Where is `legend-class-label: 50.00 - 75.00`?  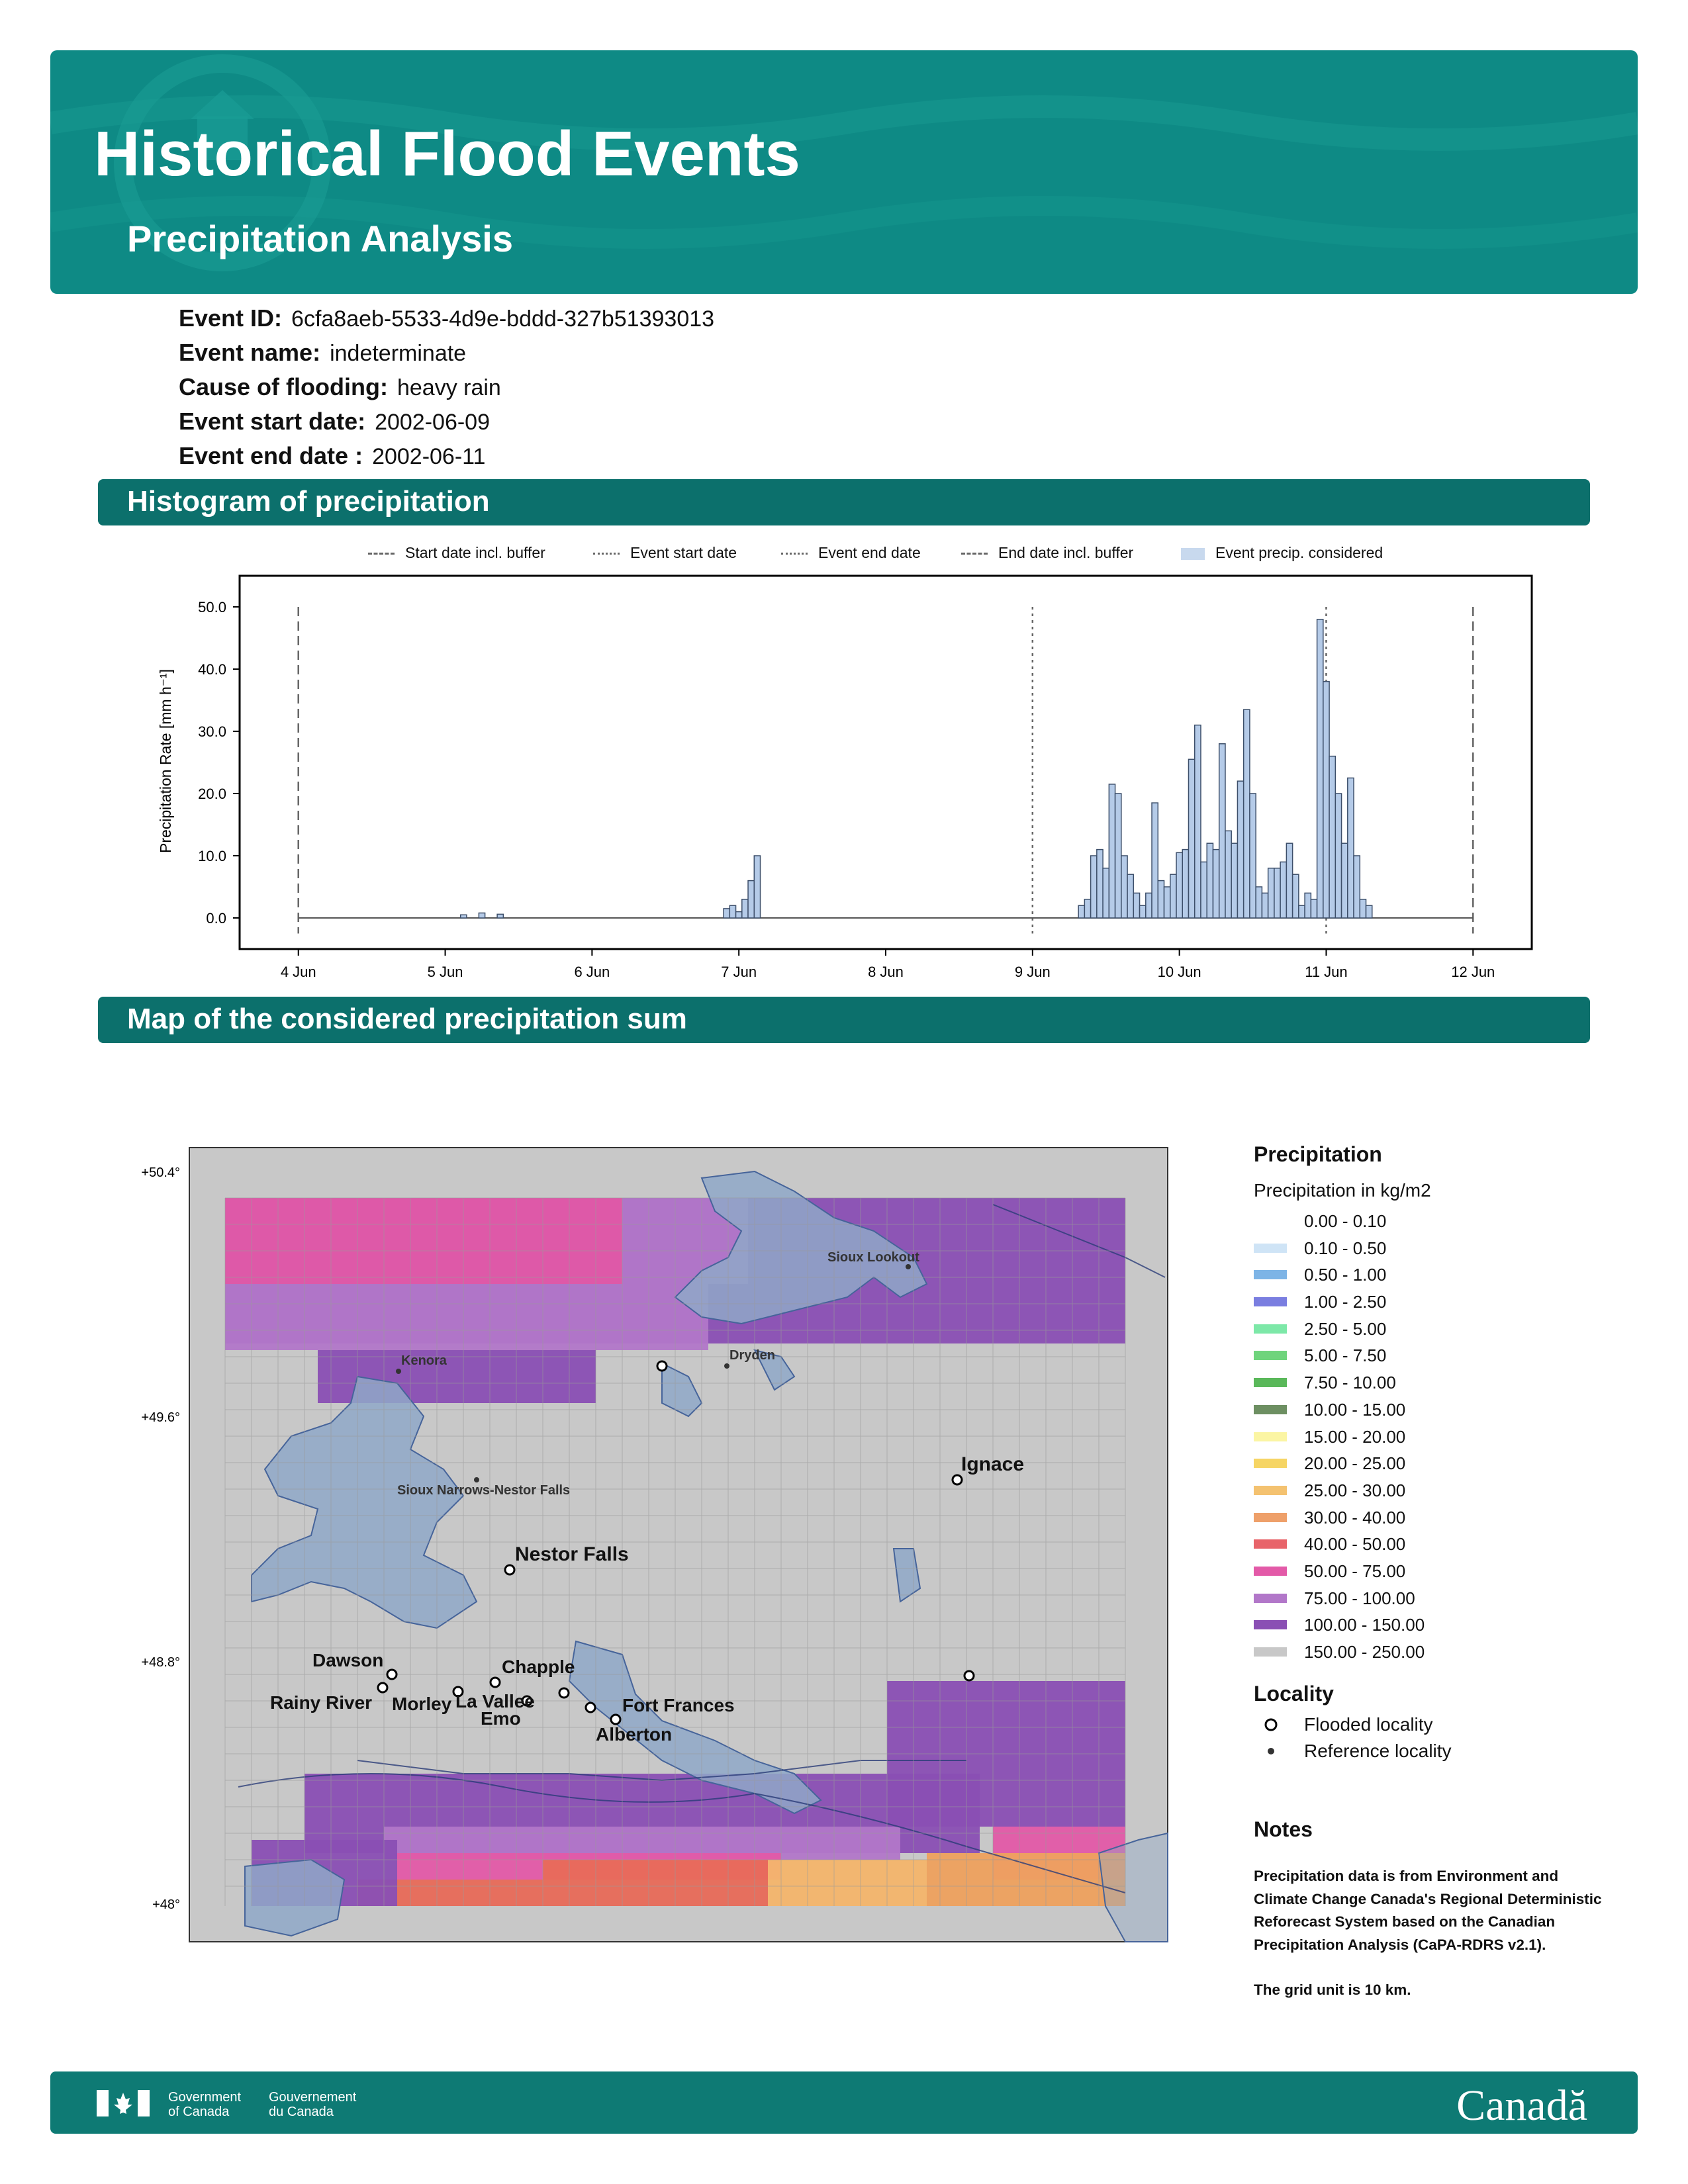
legend-class-label: 50.00 - 75.00 is located at coordinates (1355, 1571).